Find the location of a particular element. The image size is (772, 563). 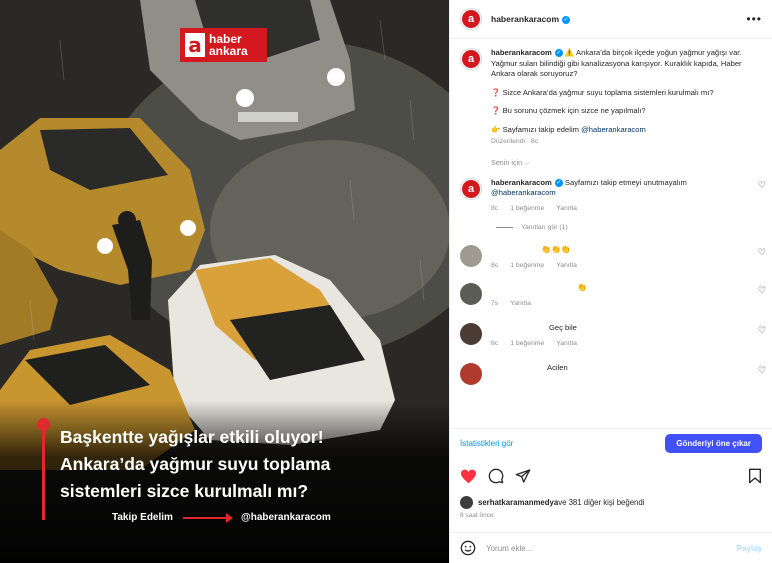

heart-filled-icon is located at coordinates (468, 476).